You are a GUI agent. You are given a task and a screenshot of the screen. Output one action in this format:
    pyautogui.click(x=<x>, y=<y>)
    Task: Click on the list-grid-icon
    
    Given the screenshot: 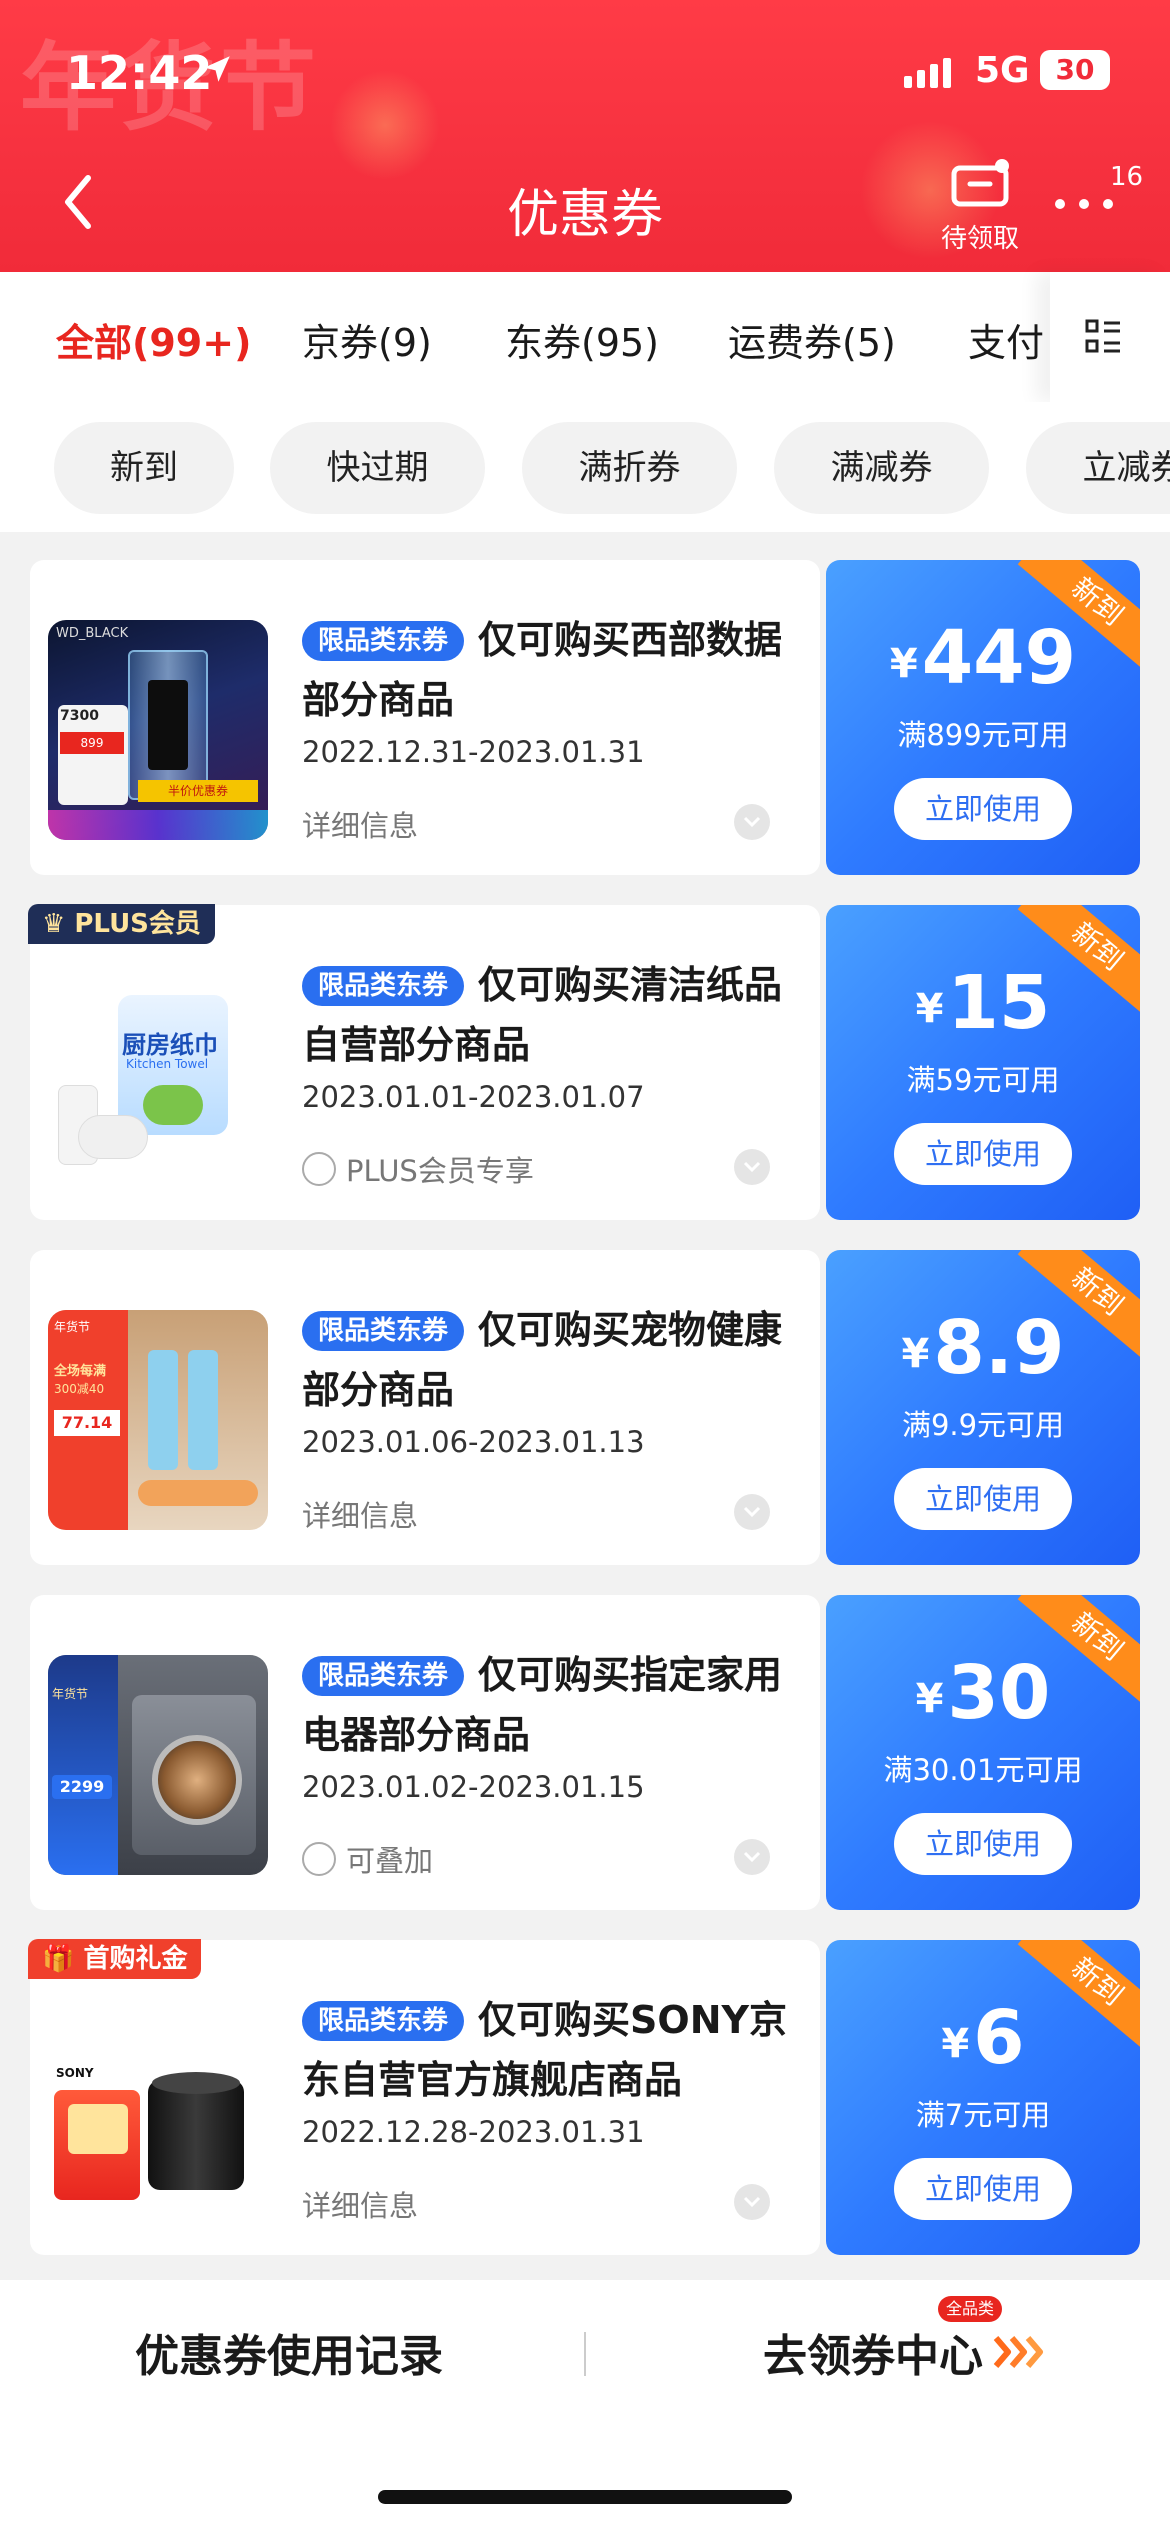 What is the action you would take?
    pyautogui.click(x=1102, y=336)
    